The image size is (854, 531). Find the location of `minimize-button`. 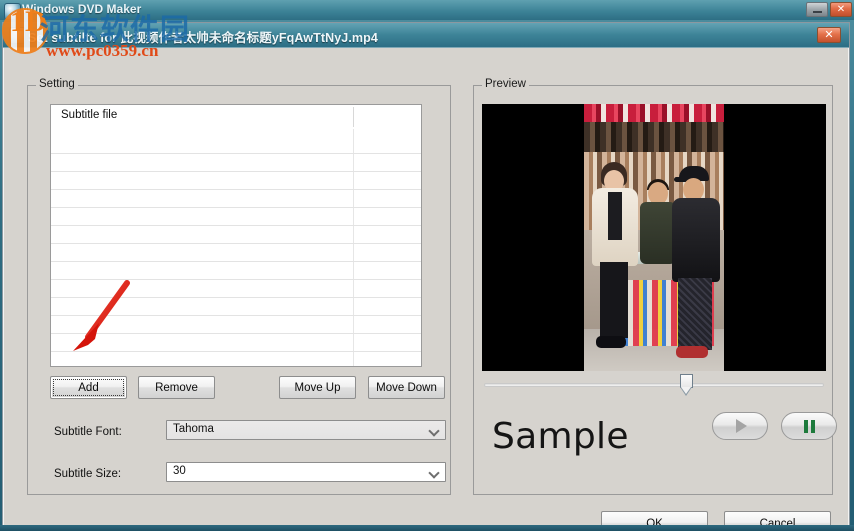

minimize-button is located at coordinates (817, 9).